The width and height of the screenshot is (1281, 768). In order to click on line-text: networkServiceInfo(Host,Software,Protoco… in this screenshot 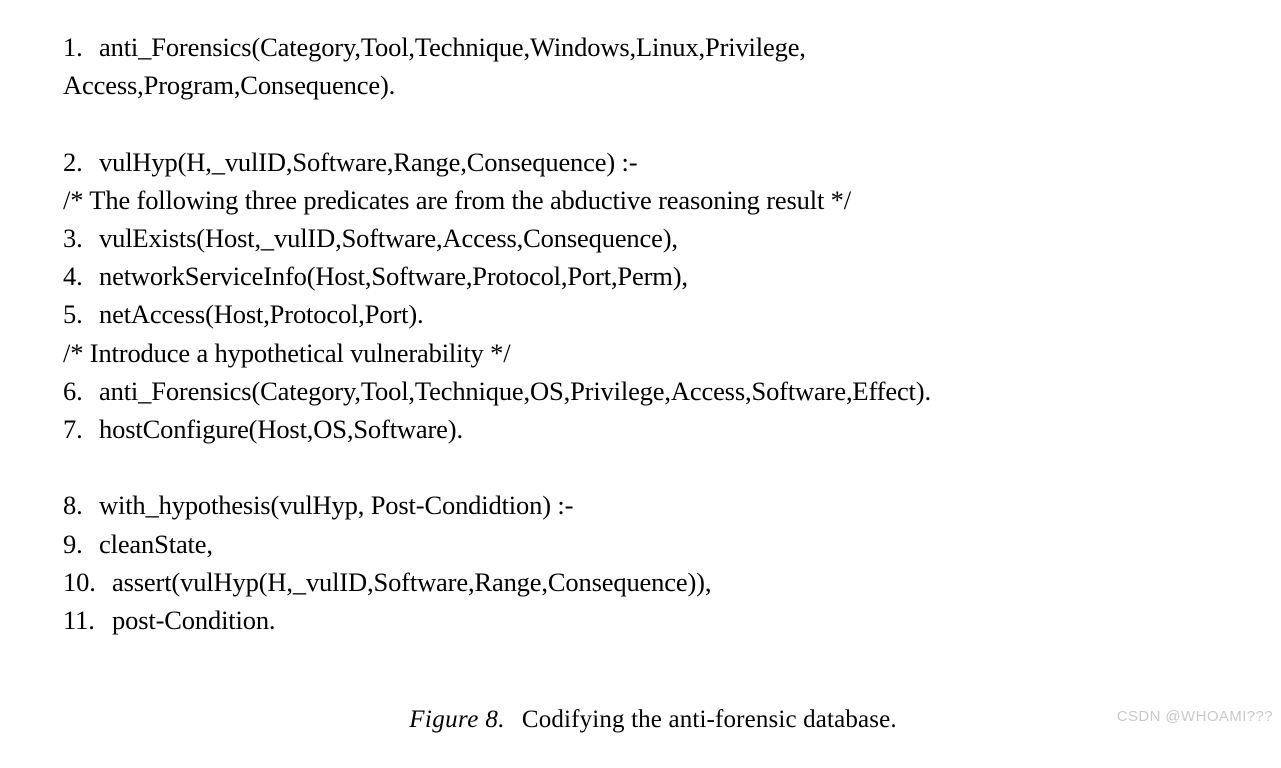, I will do `click(393, 276)`.